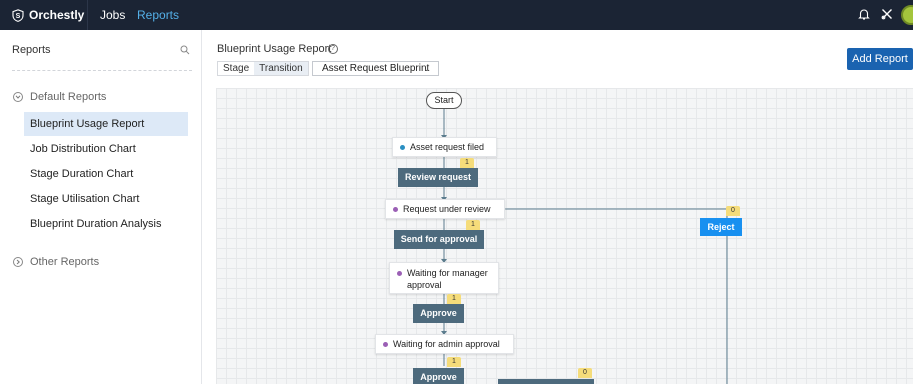  What do you see at coordinates (447, 147) in the screenshot?
I see `state-label: Asset request filed` at bounding box center [447, 147].